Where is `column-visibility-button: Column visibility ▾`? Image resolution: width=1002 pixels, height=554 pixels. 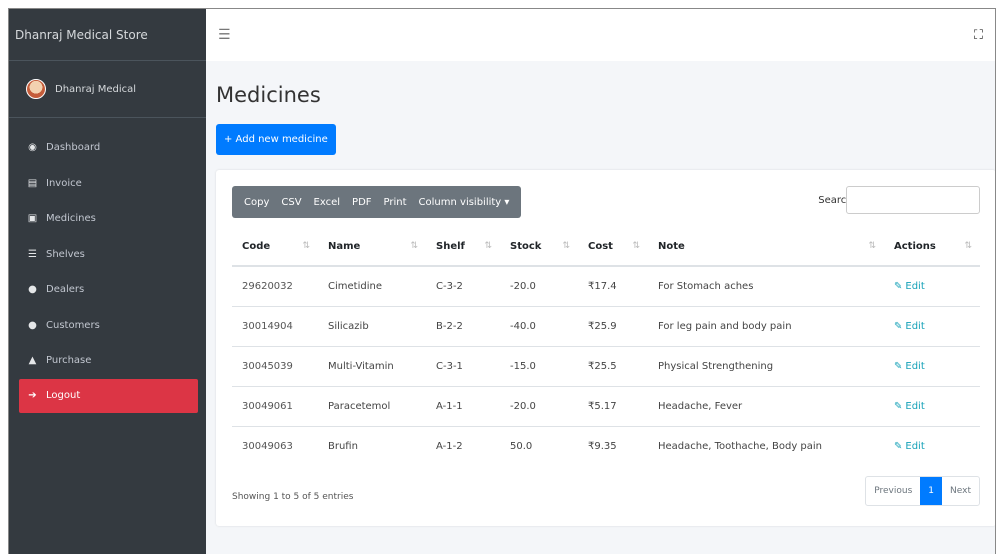
column-visibility-button: Column visibility ▾ is located at coordinates (464, 202).